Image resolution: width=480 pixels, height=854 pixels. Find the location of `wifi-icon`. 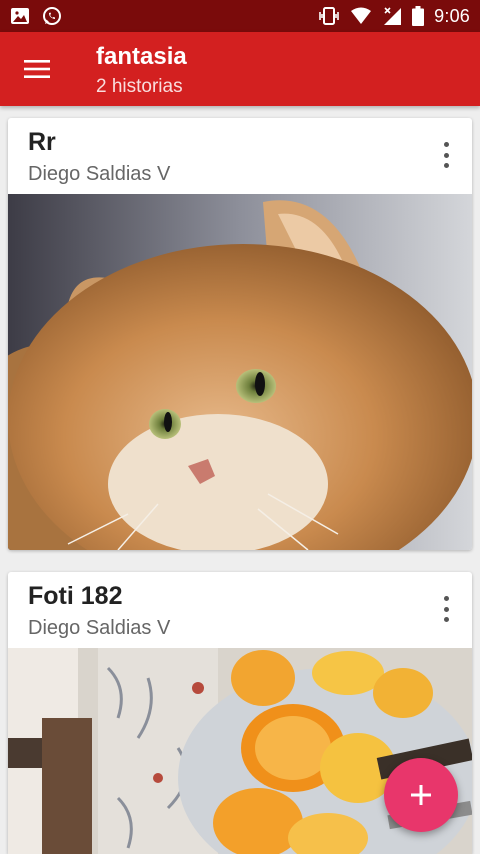

wifi-icon is located at coordinates (361, 16).